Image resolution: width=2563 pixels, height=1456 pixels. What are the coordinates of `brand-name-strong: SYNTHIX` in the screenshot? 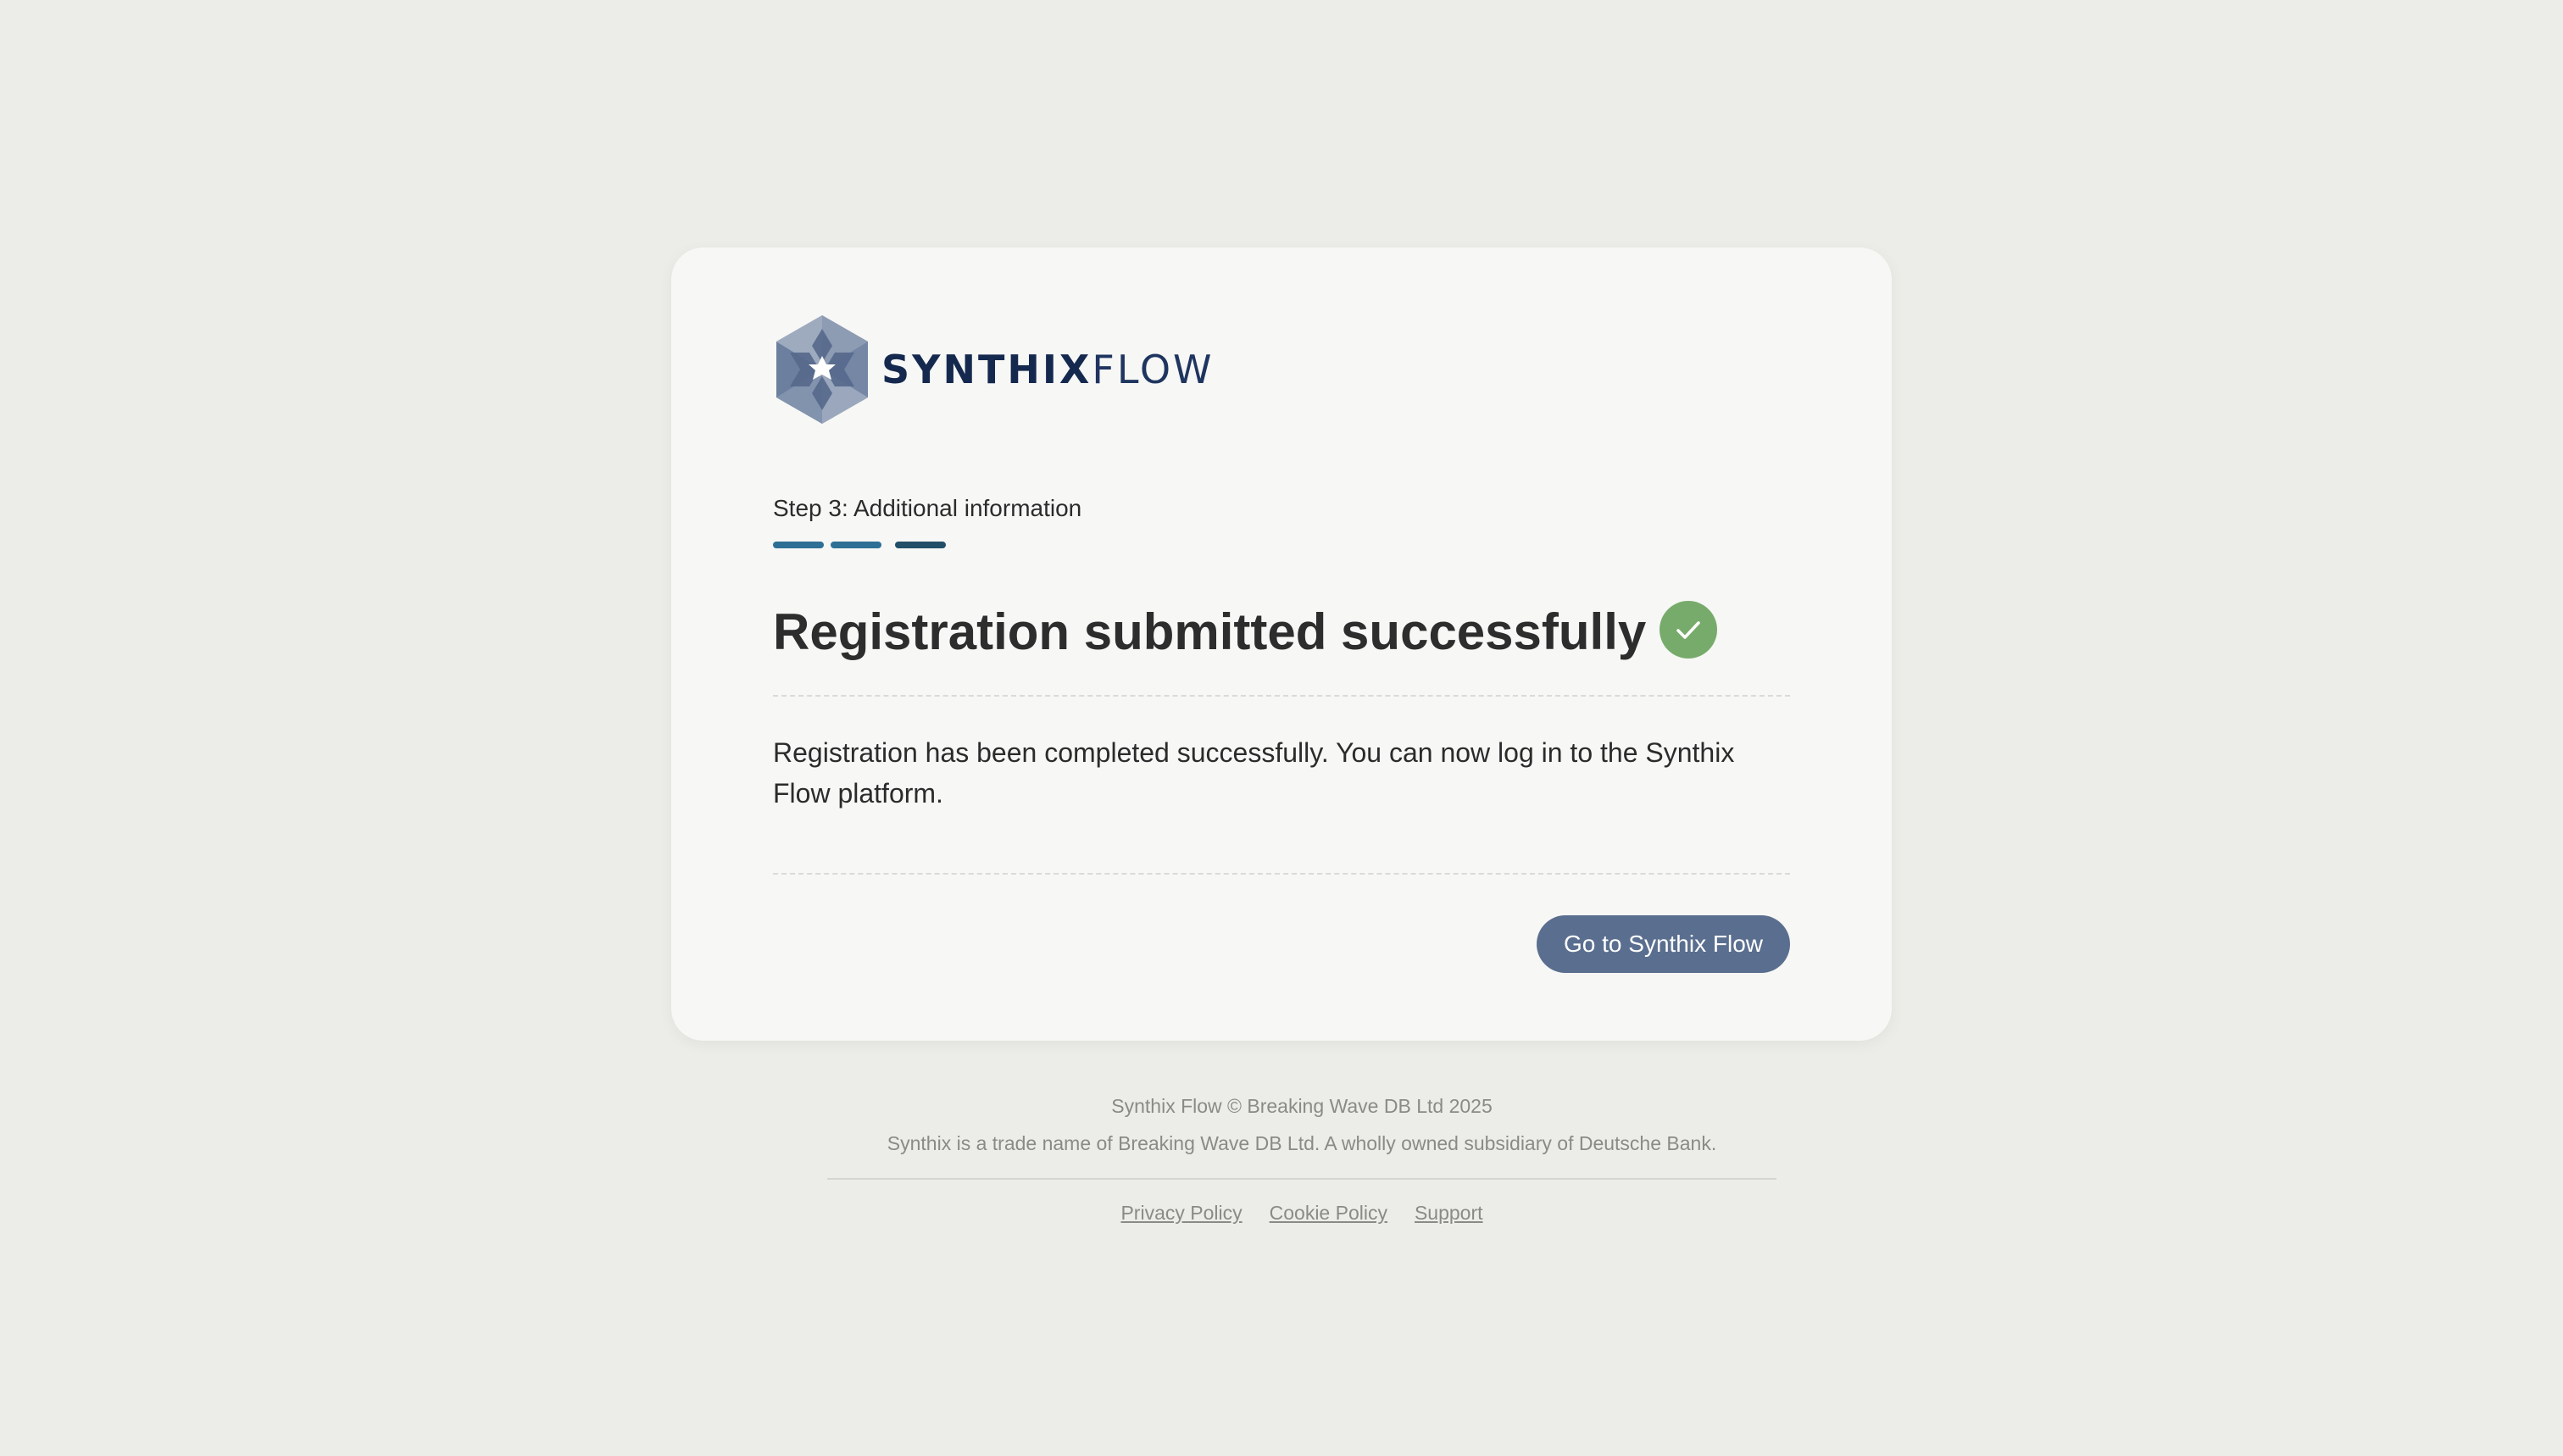 It's located at (986, 370).